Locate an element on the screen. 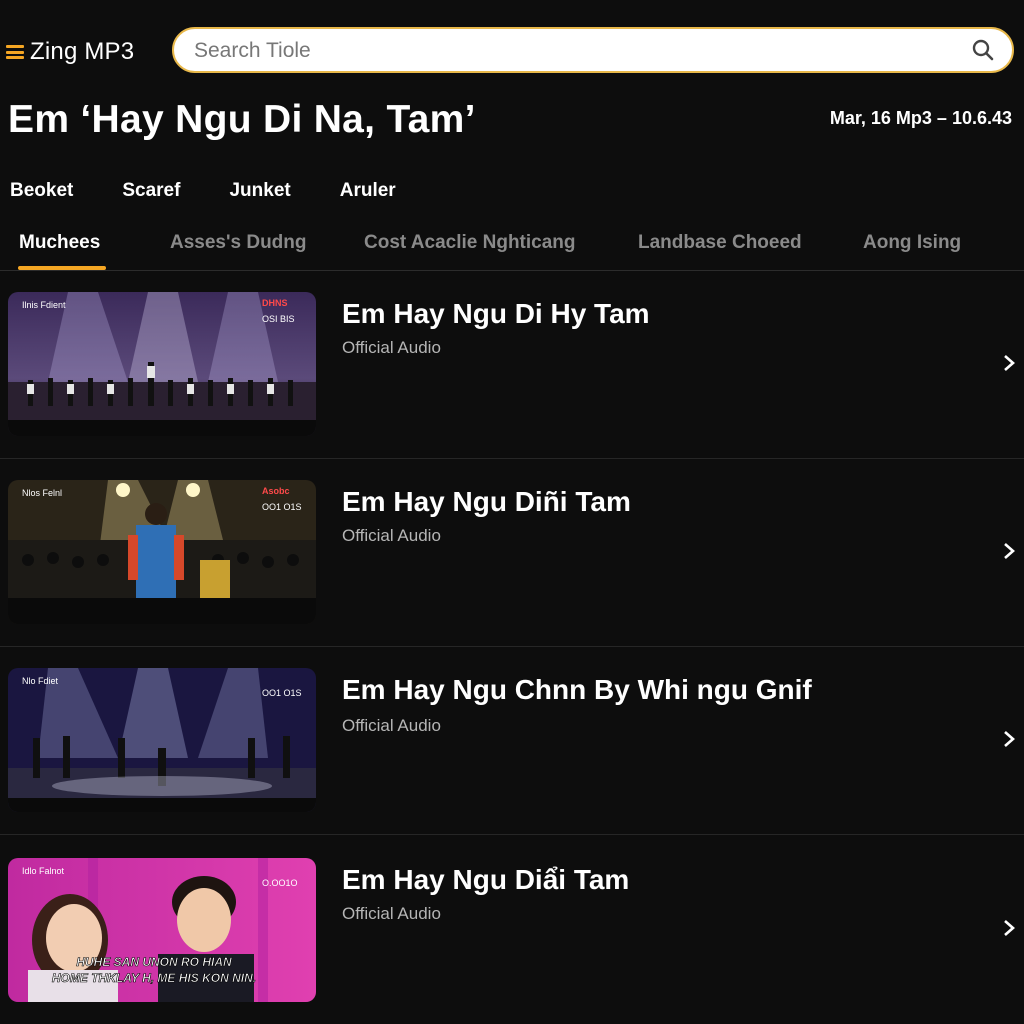 The width and height of the screenshot is (1024, 1024). concert-stage-image: Nlo Fdiet OO1 O1S is located at coordinates (162, 740).